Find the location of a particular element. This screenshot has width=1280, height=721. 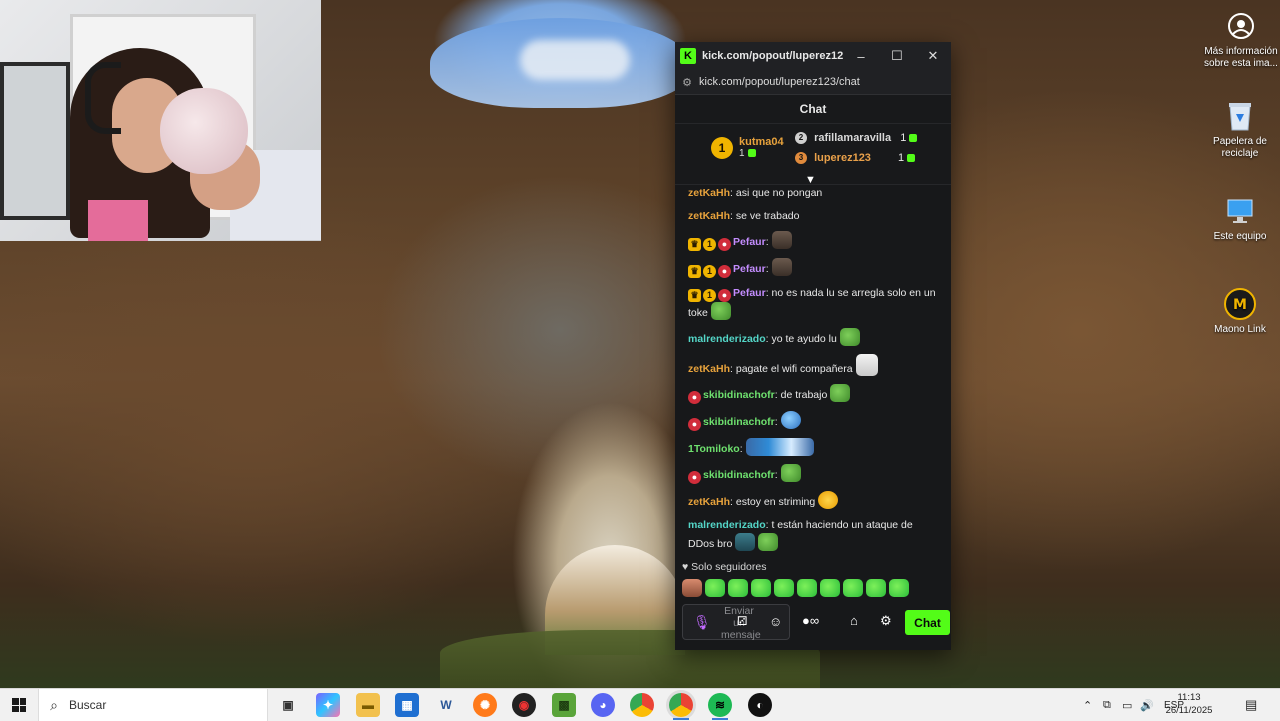

volume-icon: 🔊 is located at coordinates (1147, 705).